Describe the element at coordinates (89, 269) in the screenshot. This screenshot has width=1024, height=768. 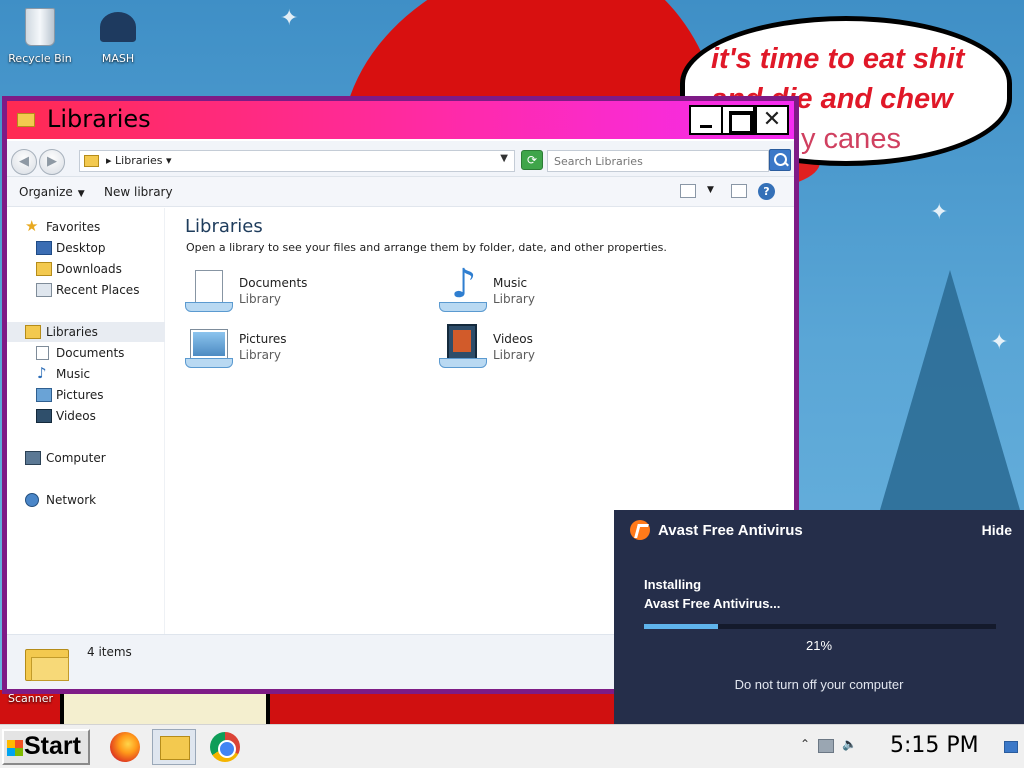
I see `nav-label: Downloads` at that location.